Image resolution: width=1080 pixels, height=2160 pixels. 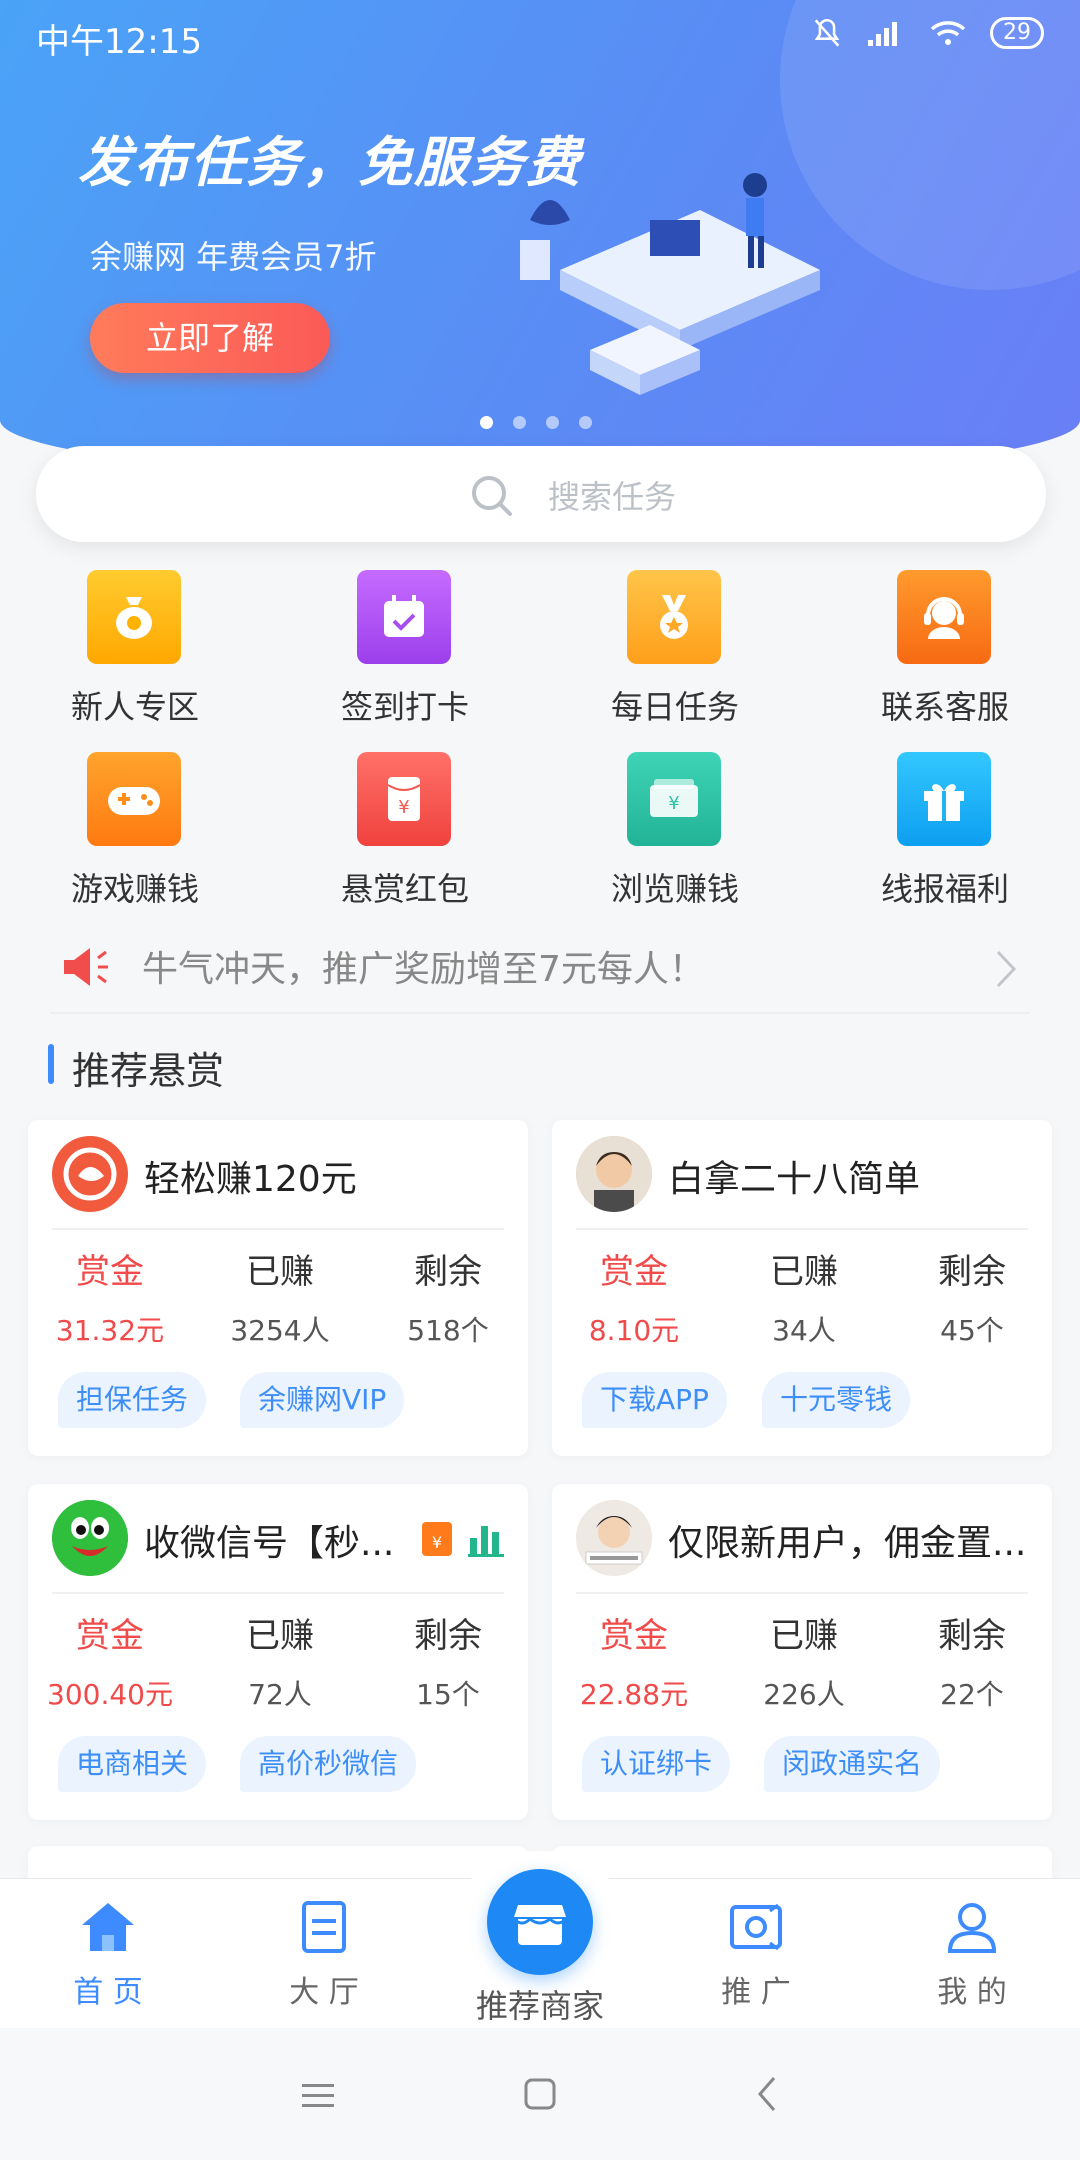 I want to click on grid-item-service: 联系客服, so click(x=945, y=655).